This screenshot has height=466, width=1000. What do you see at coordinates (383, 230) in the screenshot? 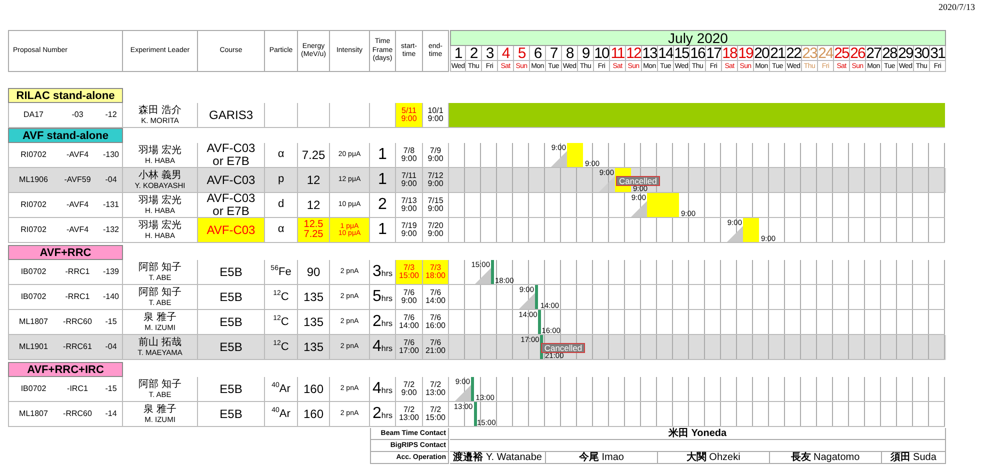
I see `table-cell: 1` at bounding box center [383, 230].